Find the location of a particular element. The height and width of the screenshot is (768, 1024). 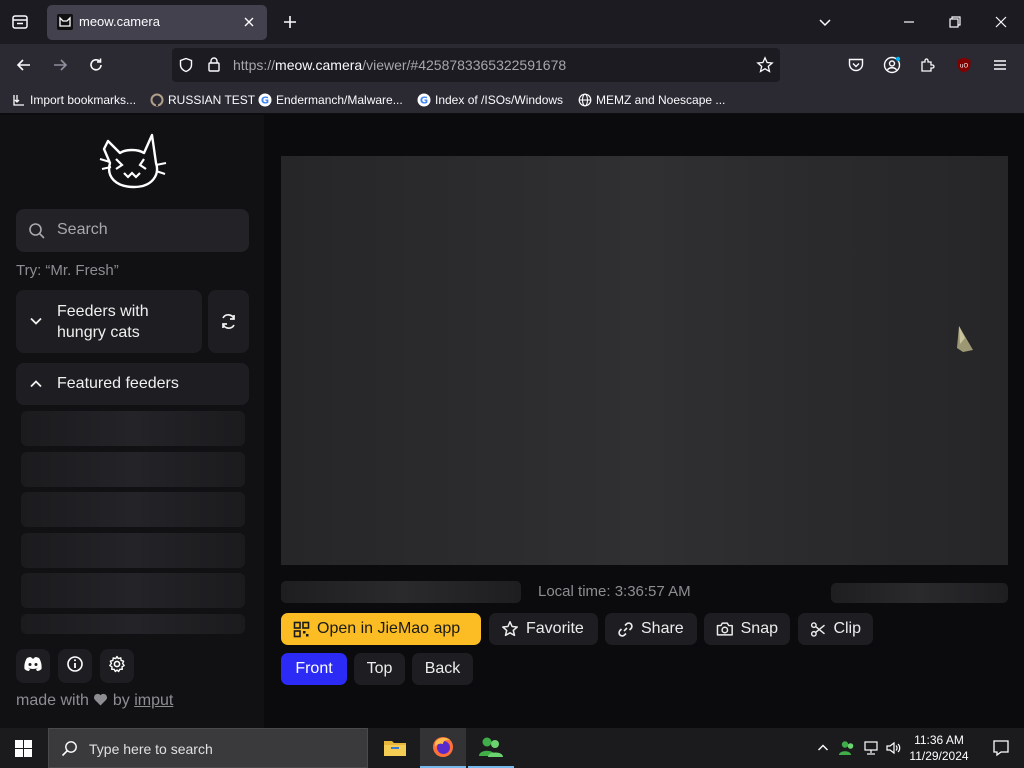

feeders-label: Feeders with hungry cats is located at coordinates (103, 322).